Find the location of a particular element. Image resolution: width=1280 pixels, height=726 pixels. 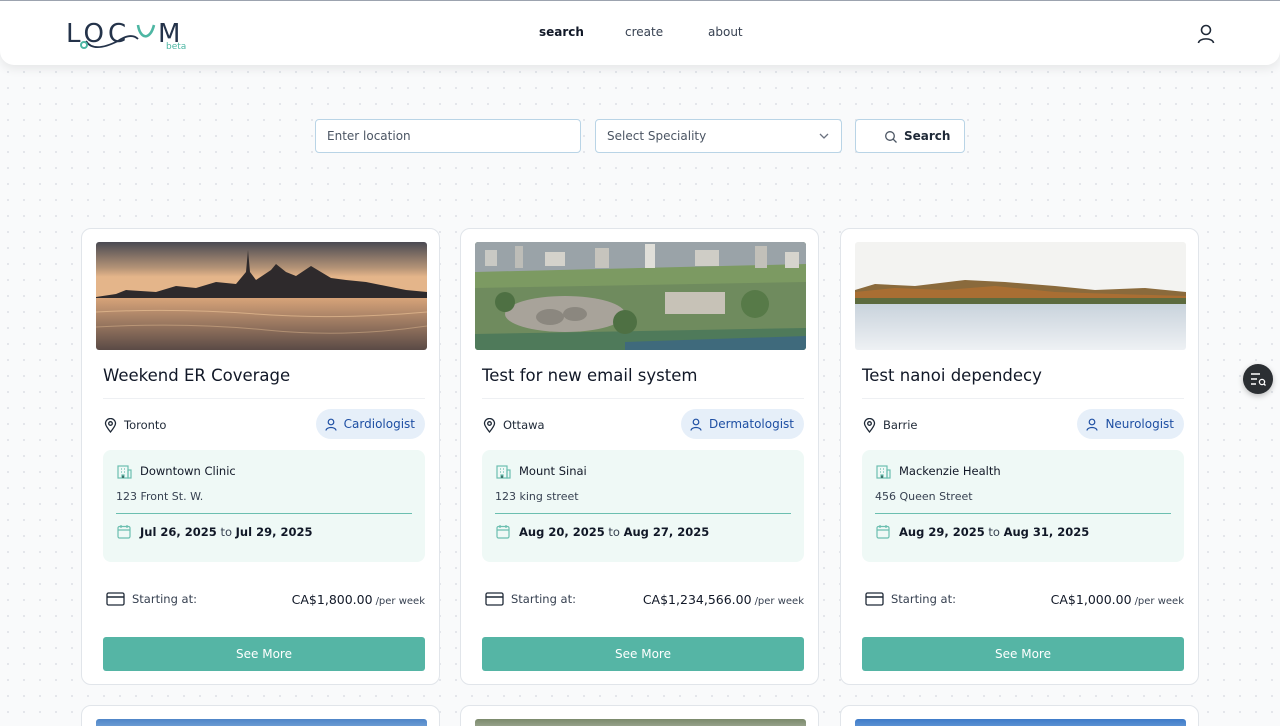

speciality-badge: Dermatologist is located at coordinates (742, 424).